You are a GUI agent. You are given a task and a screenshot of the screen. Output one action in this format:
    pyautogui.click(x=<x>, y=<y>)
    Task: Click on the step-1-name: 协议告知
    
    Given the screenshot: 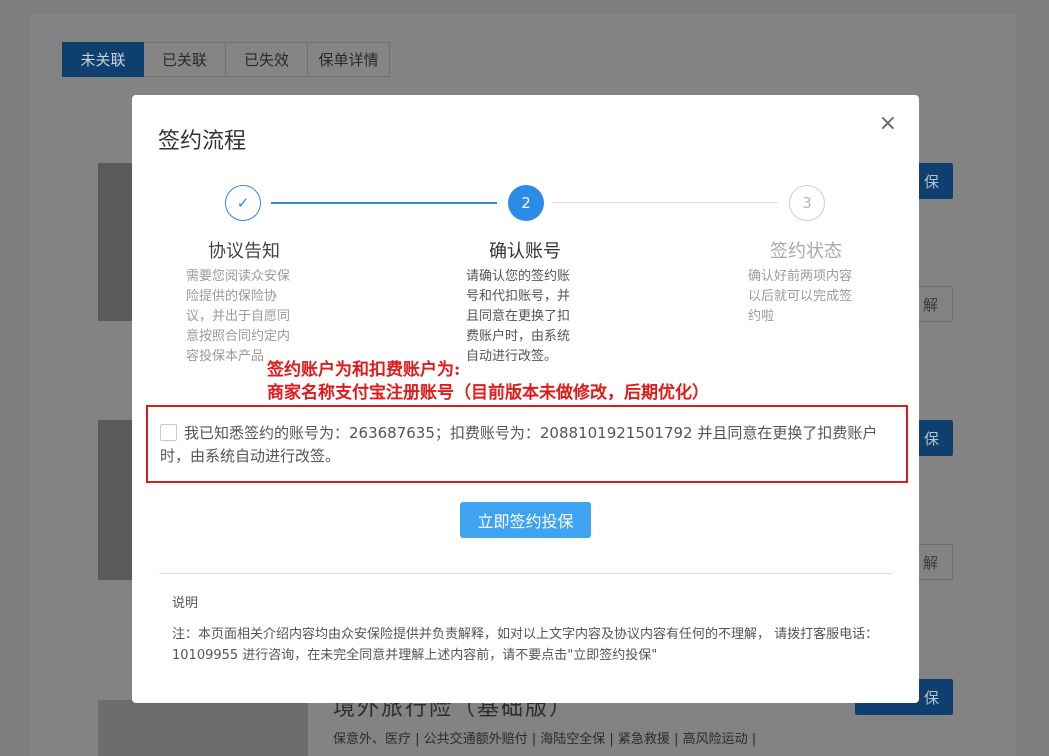 What is the action you would take?
    pyautogui.click(x=244, y=251)
    